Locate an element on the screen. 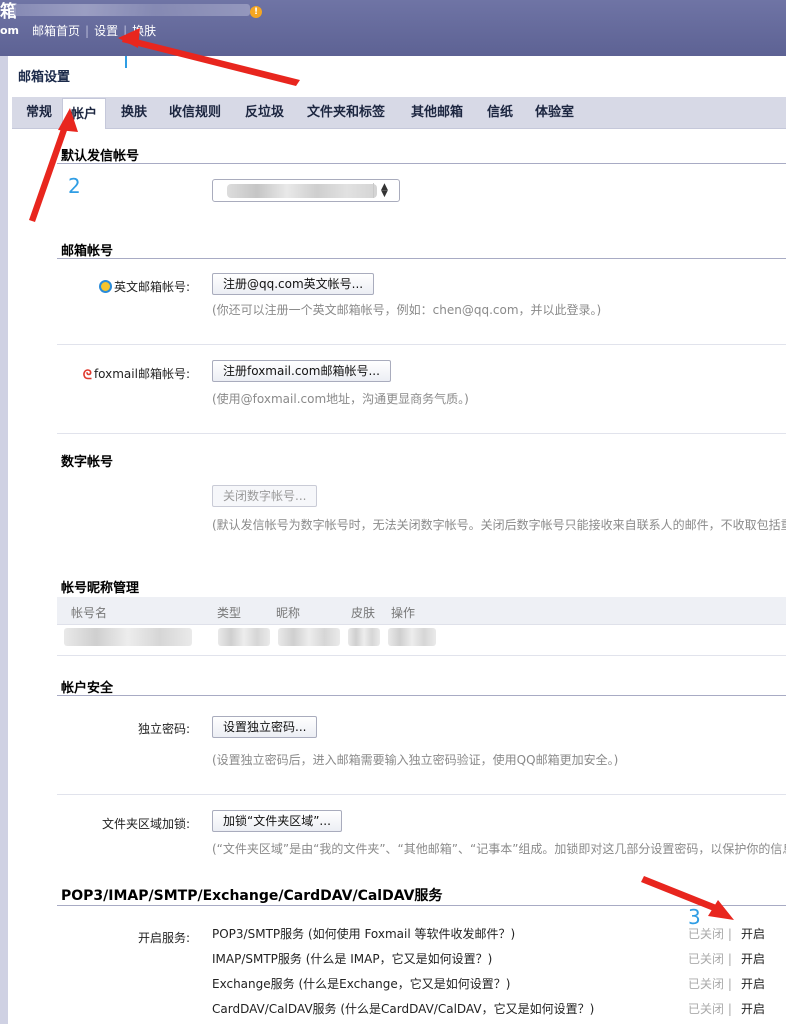 The width and height of the screenshot is (786, 1024). tab-general: 常规 is located at coordinates (39, 113).